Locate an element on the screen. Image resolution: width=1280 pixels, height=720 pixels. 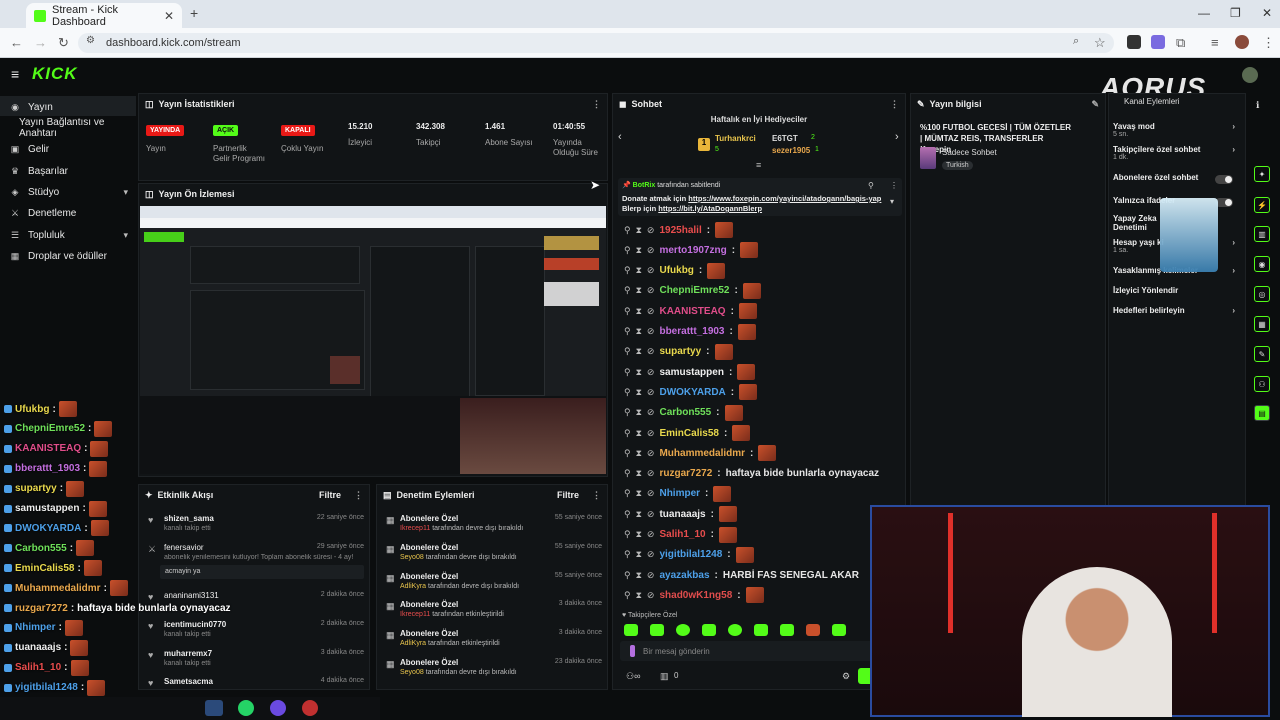
rail-icon: ✎ is located at coordinates (1262, 354).